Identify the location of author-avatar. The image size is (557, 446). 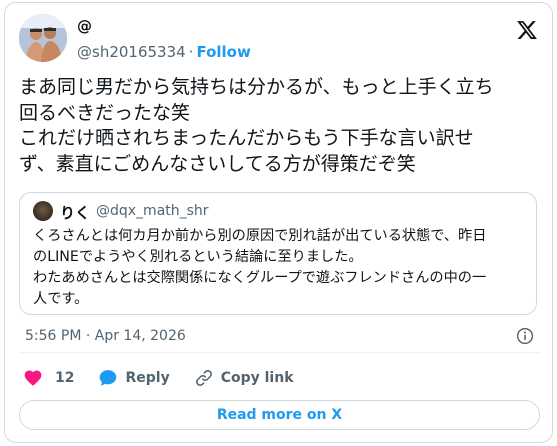
(43, 38).